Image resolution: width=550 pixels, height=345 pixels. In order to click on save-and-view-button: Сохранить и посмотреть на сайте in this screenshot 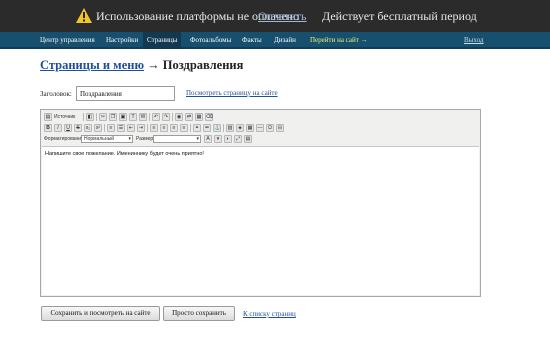, I will do `click(100, 313)`.